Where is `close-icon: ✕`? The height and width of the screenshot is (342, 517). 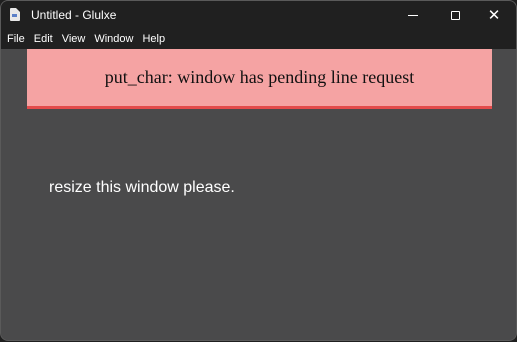 close-icon: ✕ is located at coordinates (494, 14).